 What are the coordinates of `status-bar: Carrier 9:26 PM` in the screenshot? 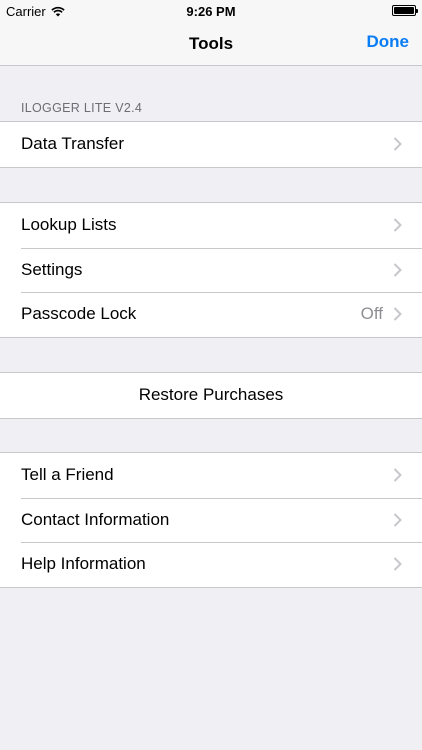 It's located at (211, 11).